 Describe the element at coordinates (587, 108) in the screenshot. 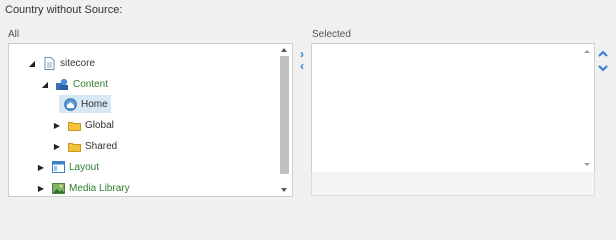

I see `selected-scrollbar` at that location.